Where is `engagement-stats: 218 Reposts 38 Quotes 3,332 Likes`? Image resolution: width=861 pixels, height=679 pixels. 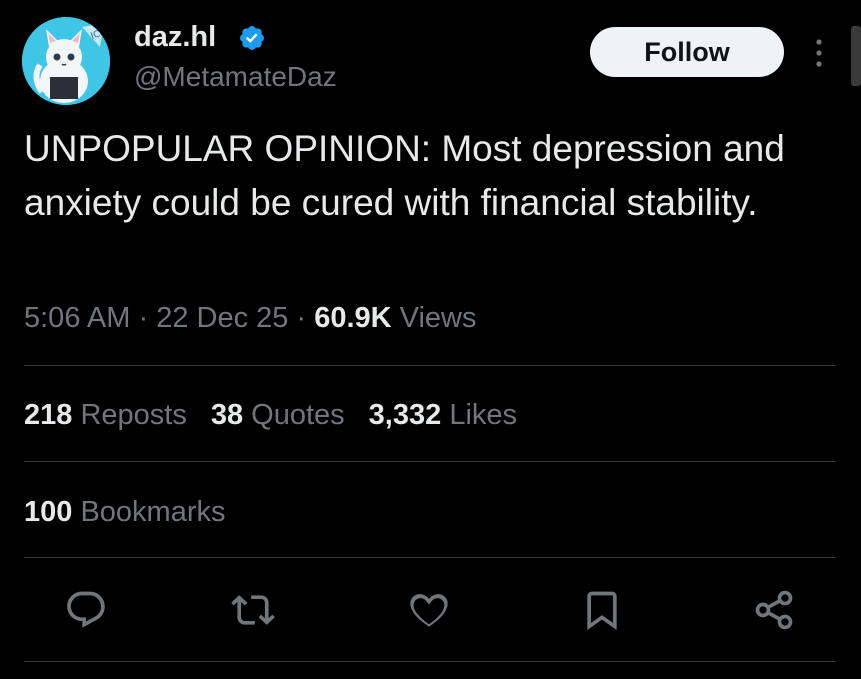
engagement-stats: 218 Reposts 38 Quotes 3,332 Likes is located at coordinates (282, 415).